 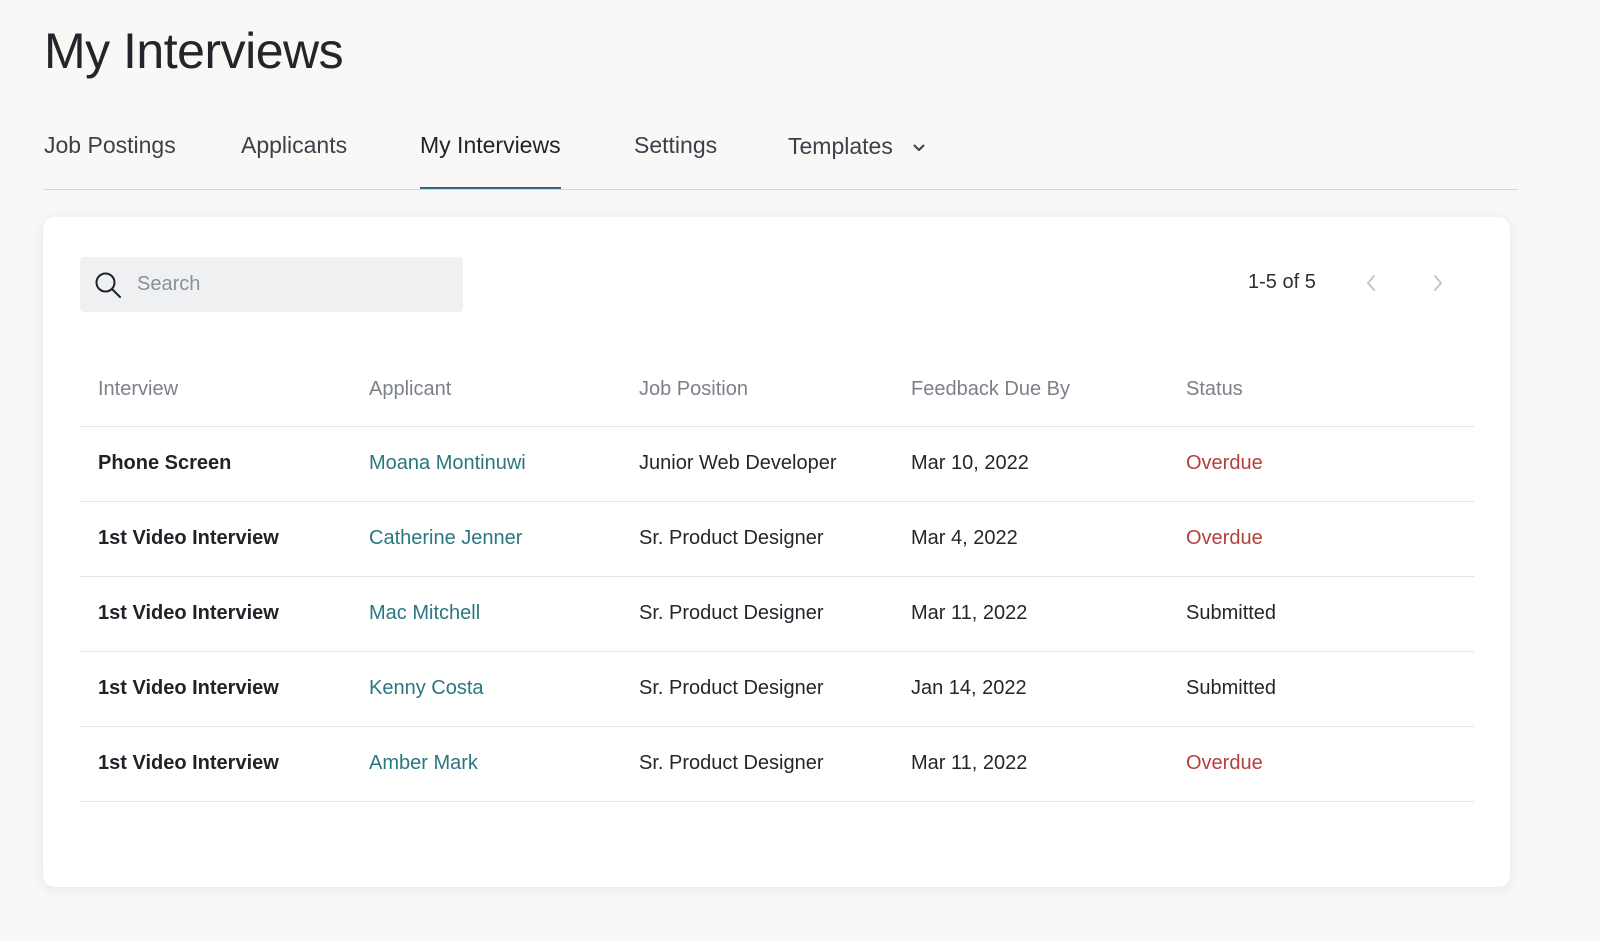 I want to click on next-page-button, so click(x=1438, y=285).